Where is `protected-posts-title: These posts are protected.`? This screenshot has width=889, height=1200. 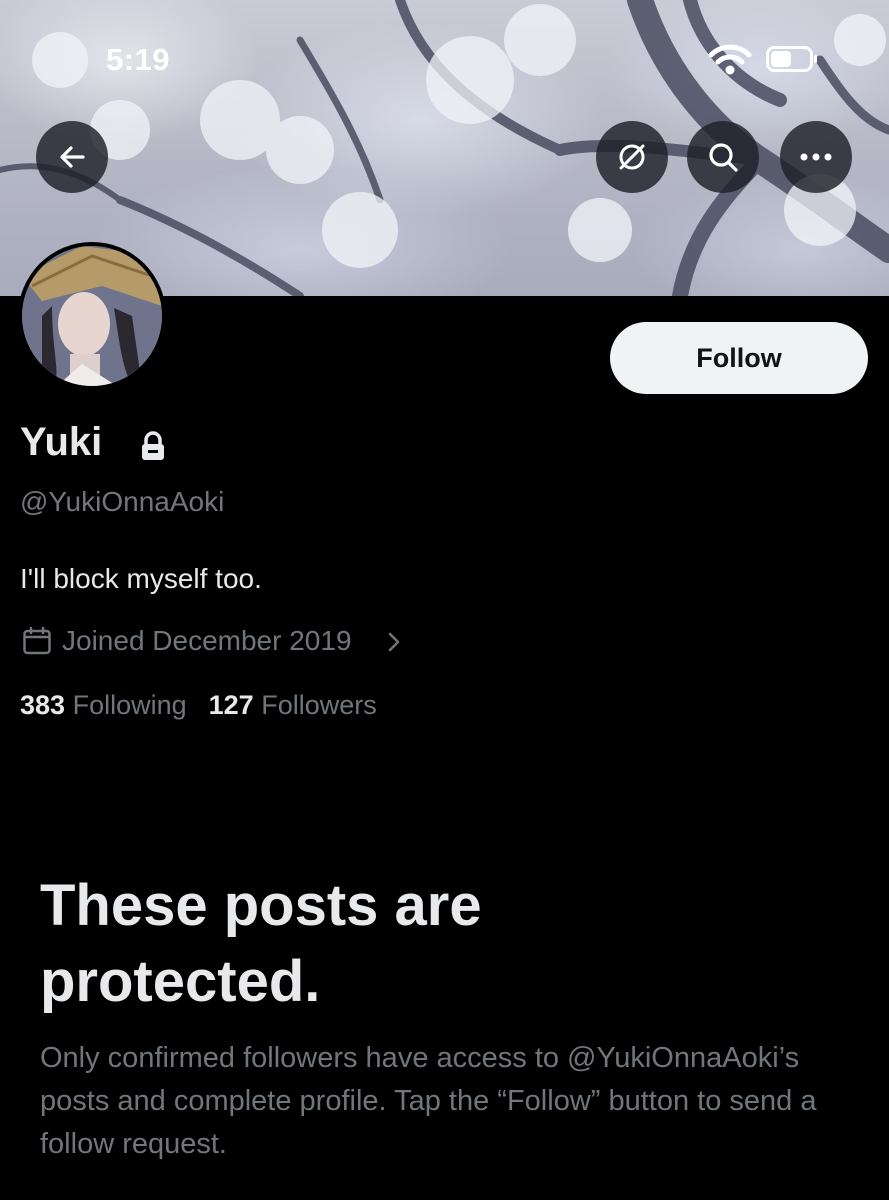
protected-posts-title: These posts are protected. is located at coordinates (261, 943).